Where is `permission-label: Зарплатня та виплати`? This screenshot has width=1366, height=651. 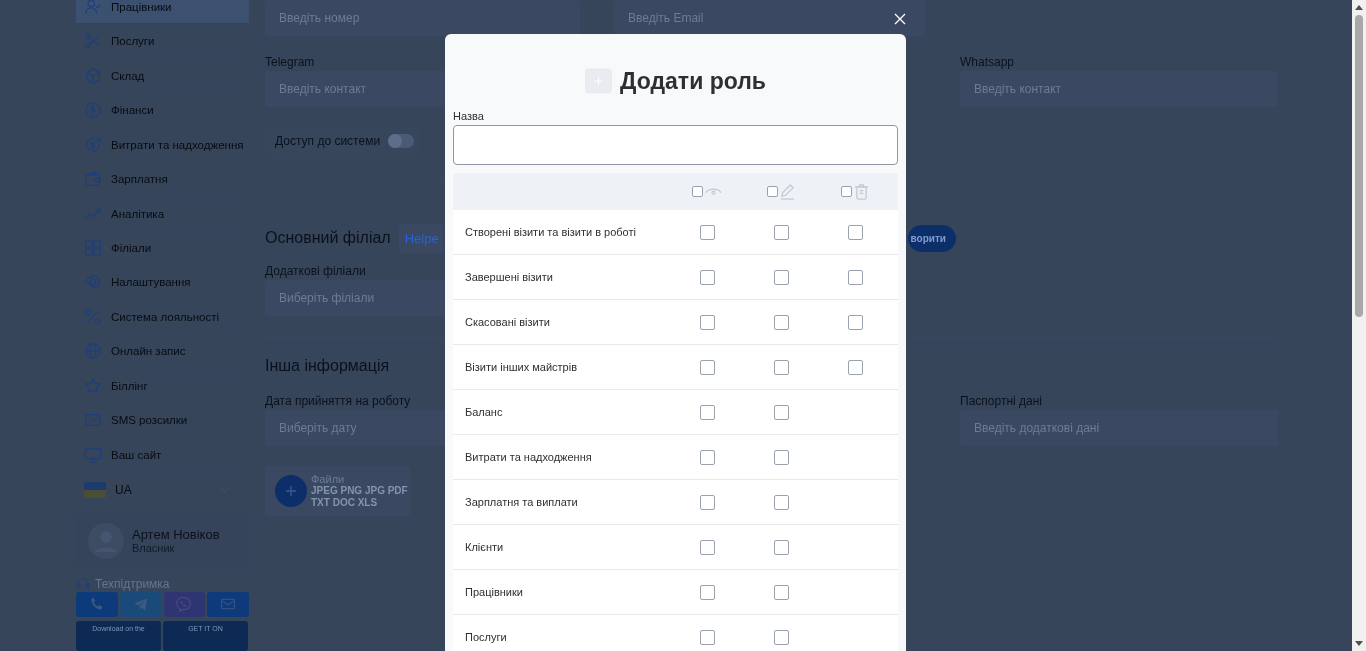
permission-label: Зарплатня та виплати is located at coordinates (521, 502).